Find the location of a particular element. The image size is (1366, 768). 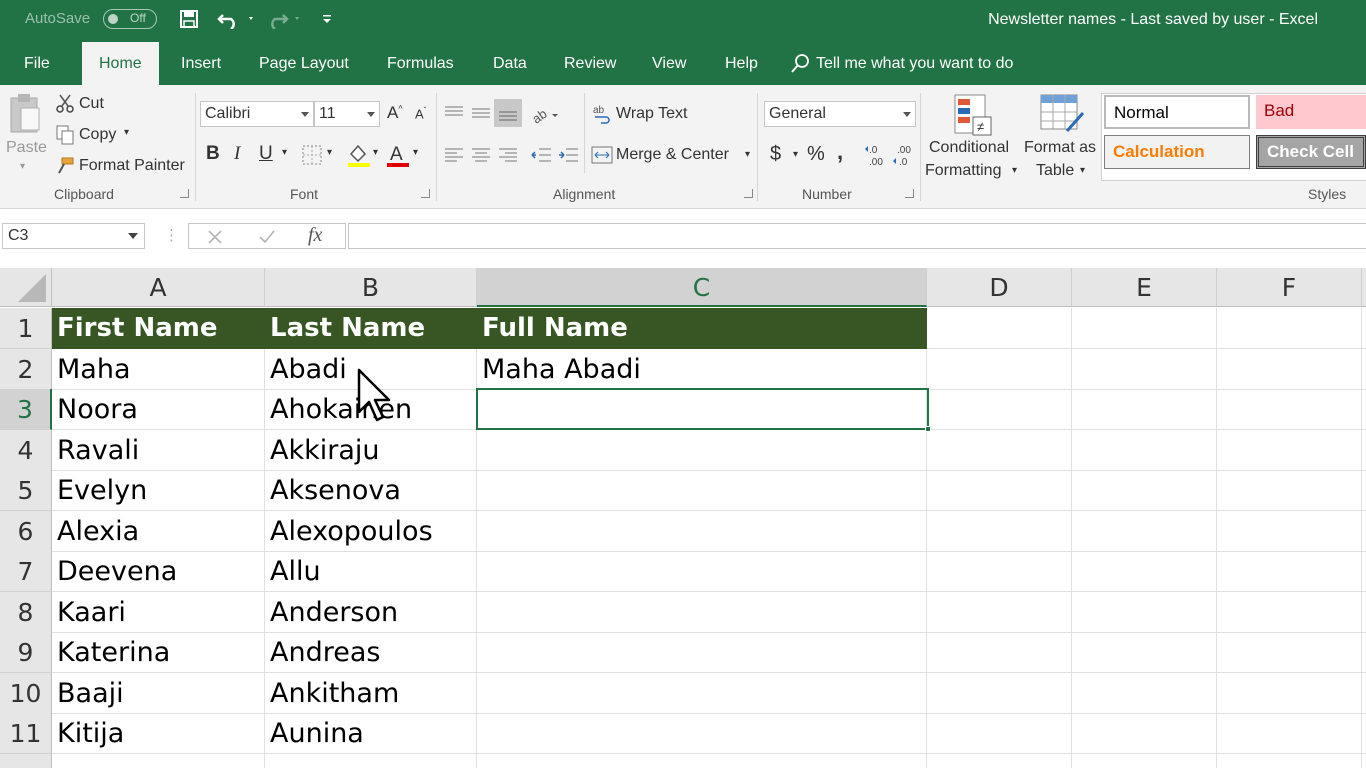

cell-c5 is located at coordinates (702, 490).